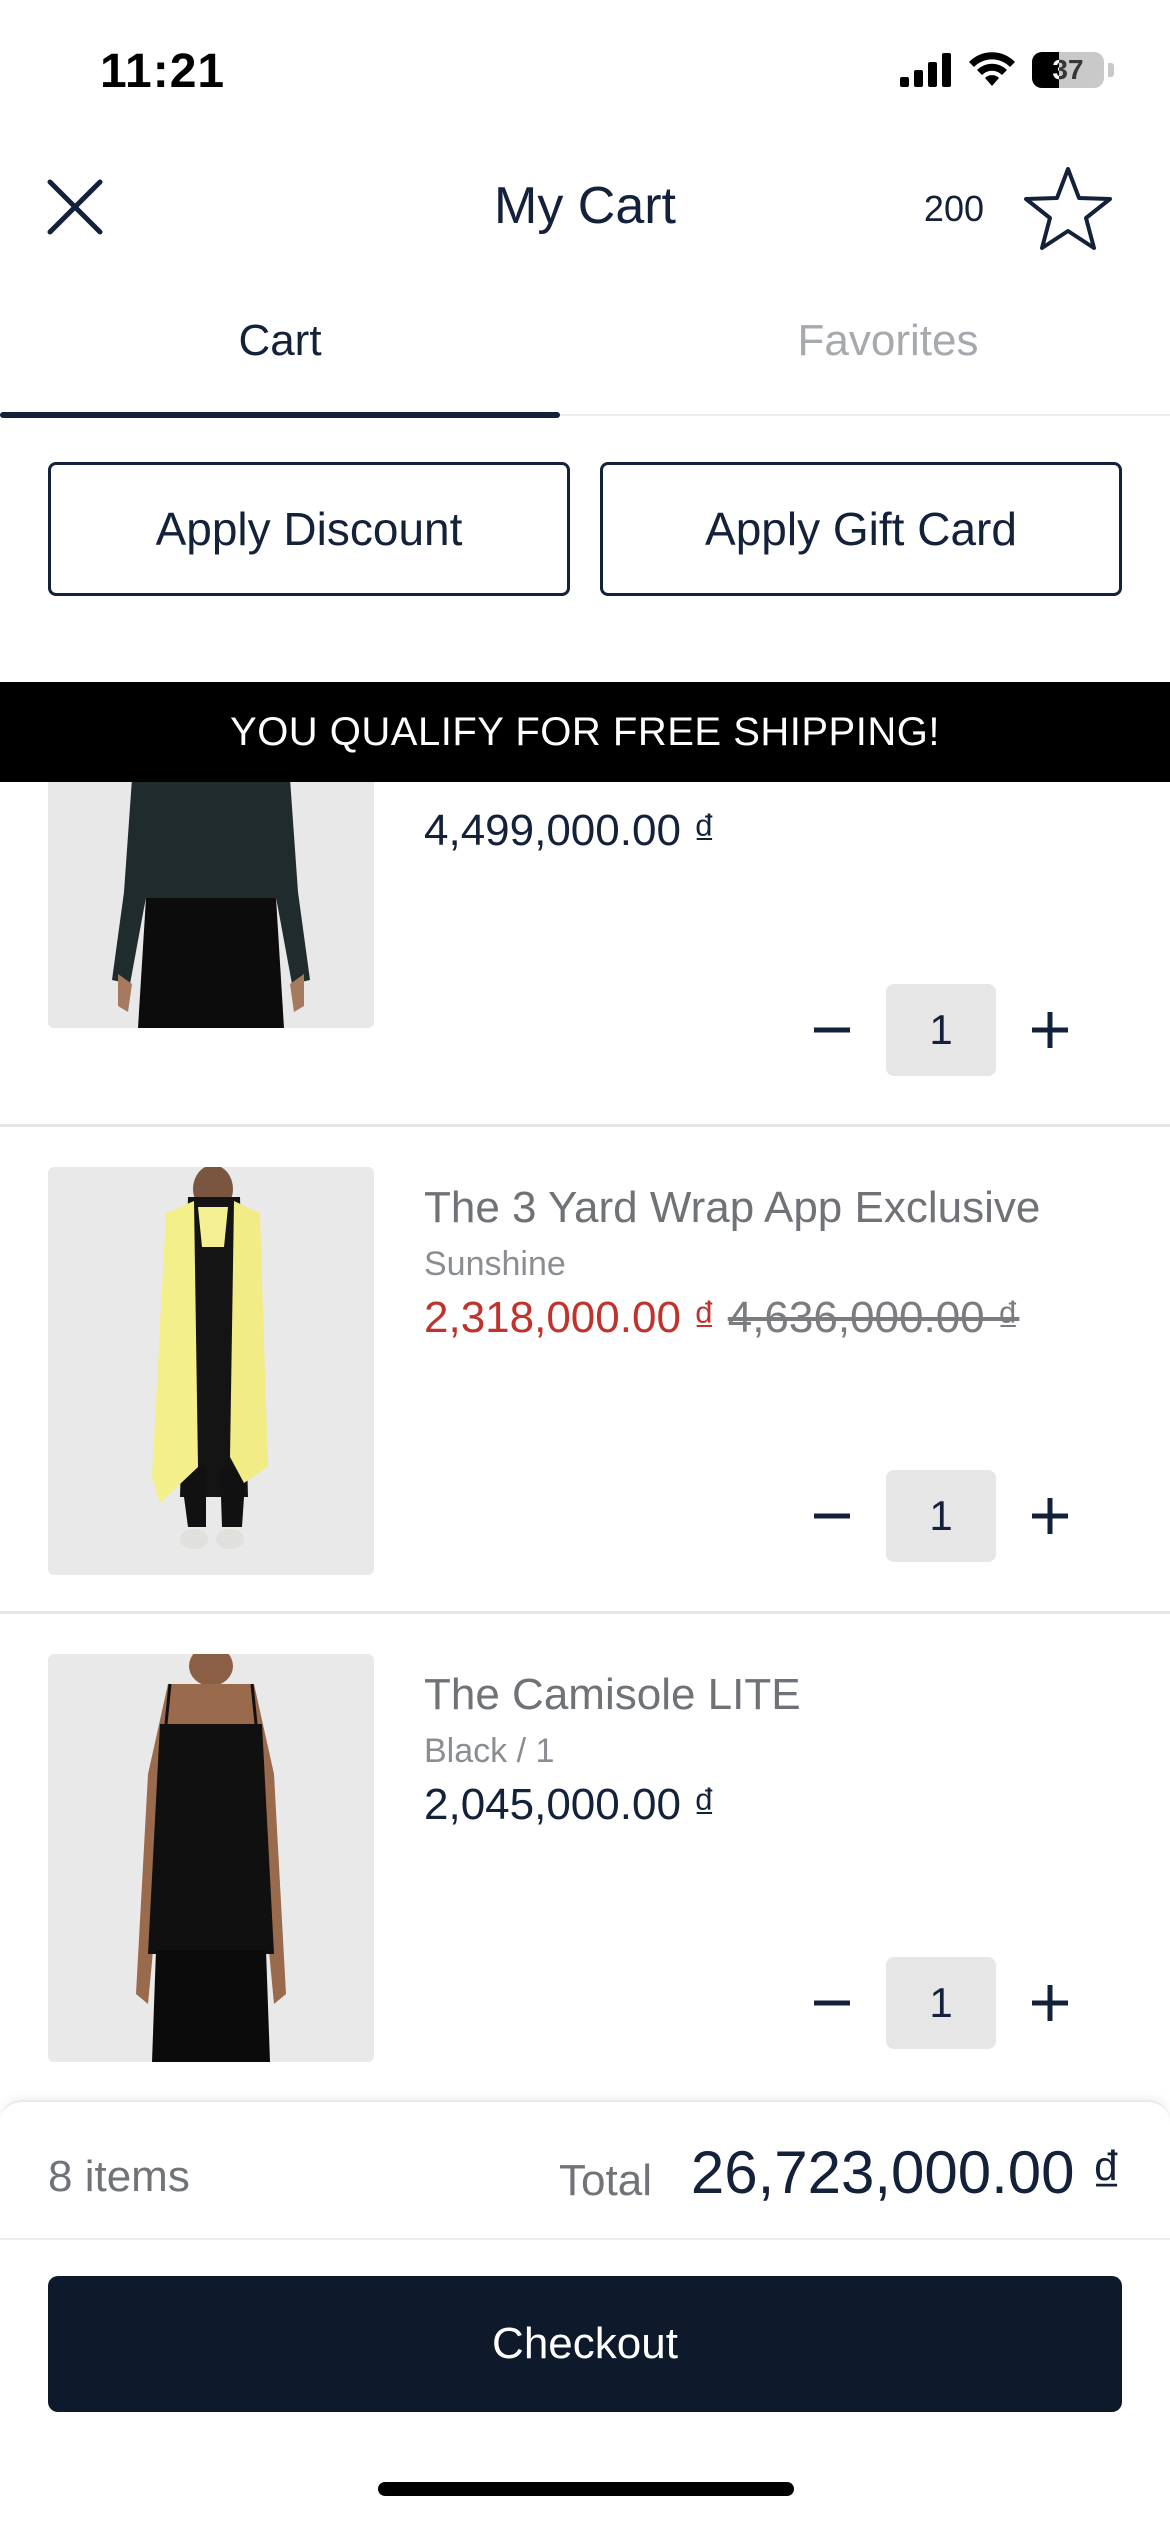  What do you see at coordinates (570, 1804) in the screenshot?
I see `item-price: 2,045,000.00 ₫` at bounding box center [570, 1804].